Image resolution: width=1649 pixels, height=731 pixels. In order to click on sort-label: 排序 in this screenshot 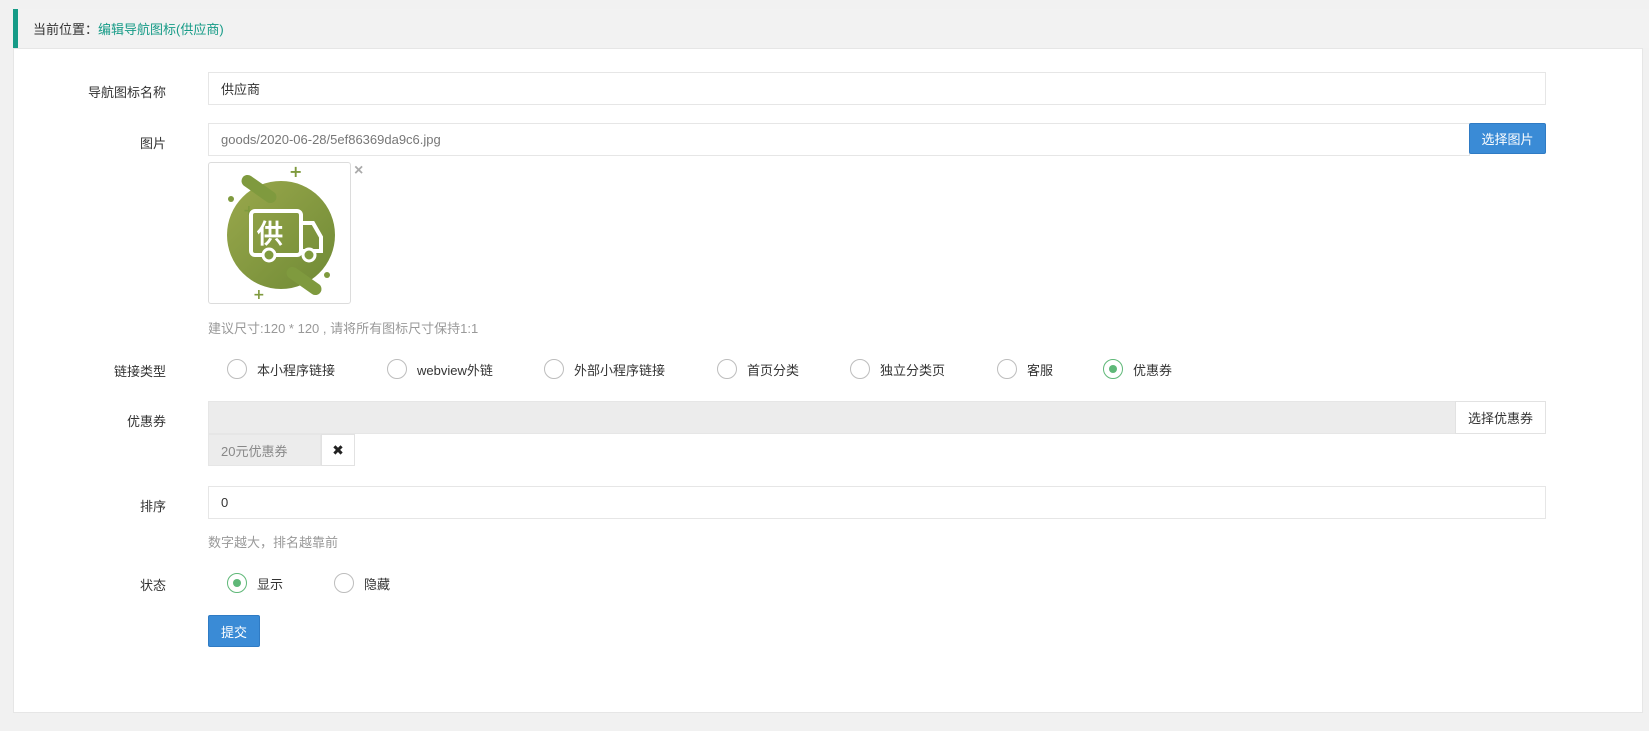, I will do `click(152, 506)`.